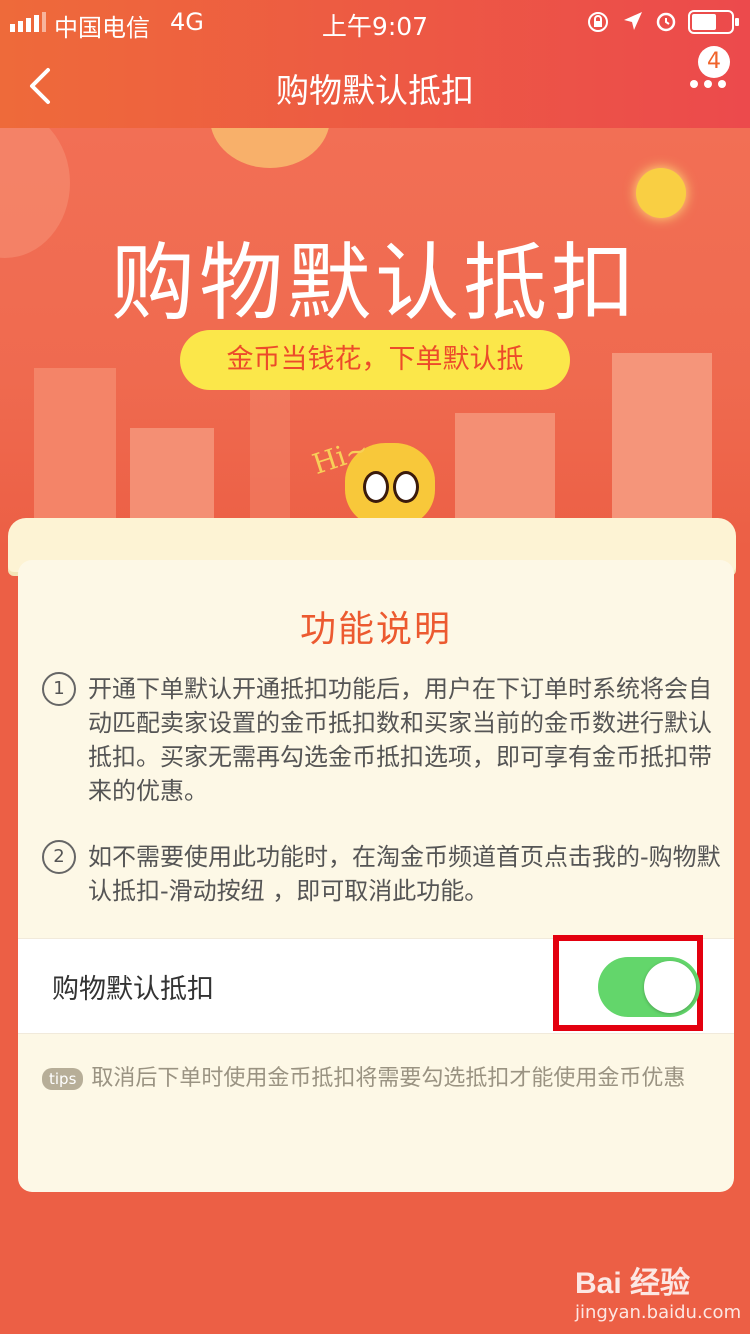  What do you see at coordinates (375, 629) in the screenshot?
I see `section-title: 功能说明` at bounding box center [375, 629].